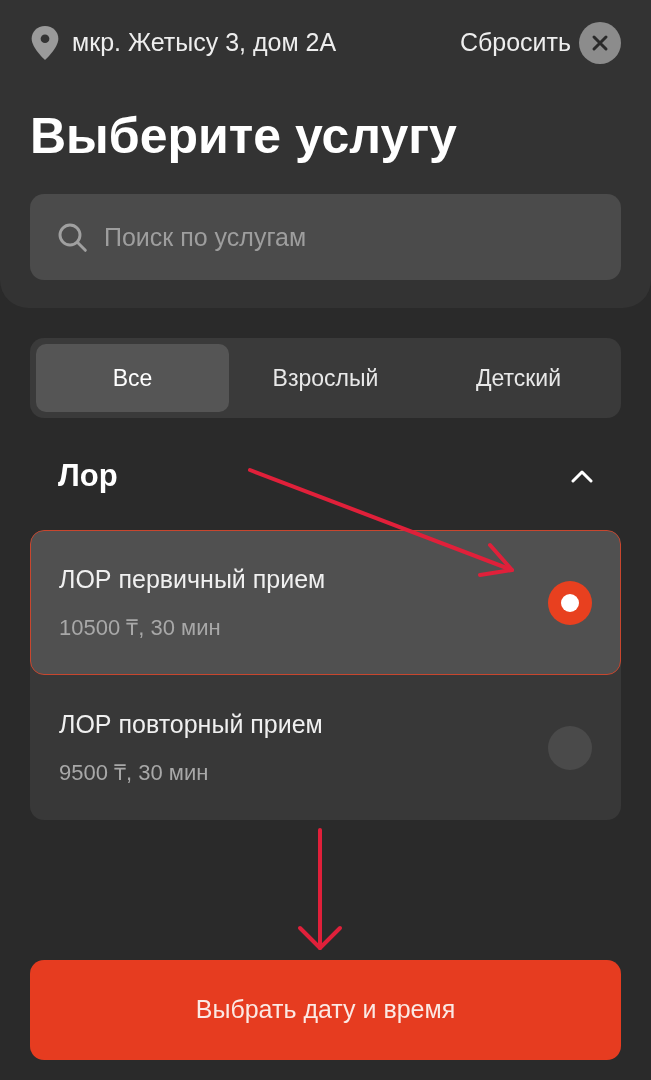  What do you see at coordinates (325, 237) in the screenshot?
I see `search-field: Поиск по услугам` at bounding box center [325, 237].